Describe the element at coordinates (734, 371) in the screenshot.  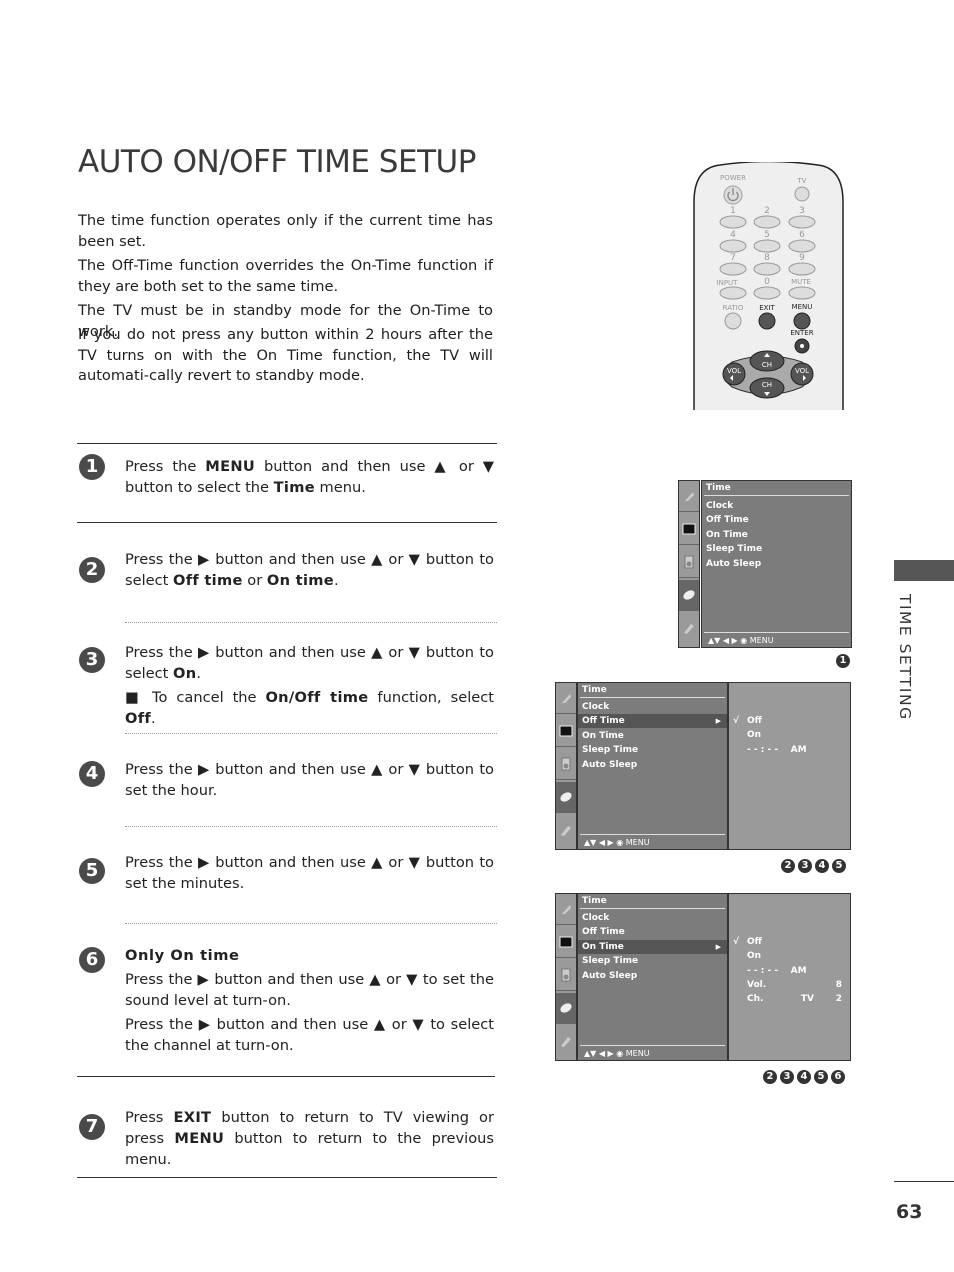
I see `vol-left-label: VOL` at that location.